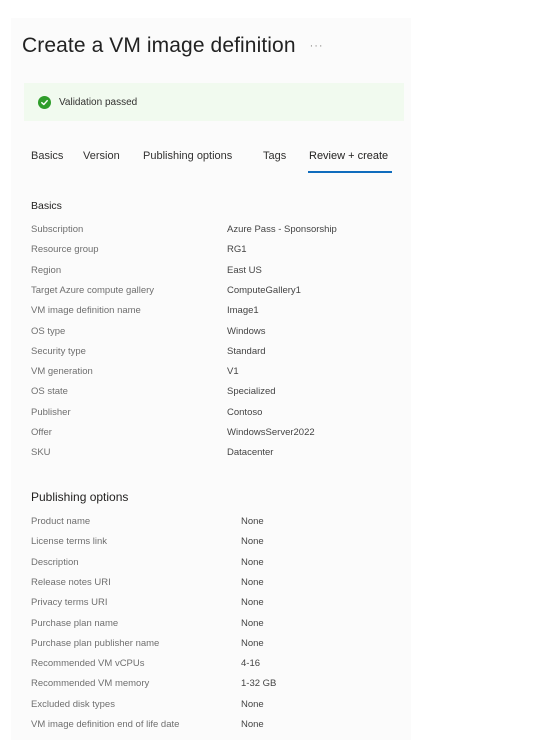 The width and height of the screenshot is (560, 743). What do you see at coordinates (237, 250) in the screenshot?
I see `detail-value: RG1` at bounding box center [237, 250].